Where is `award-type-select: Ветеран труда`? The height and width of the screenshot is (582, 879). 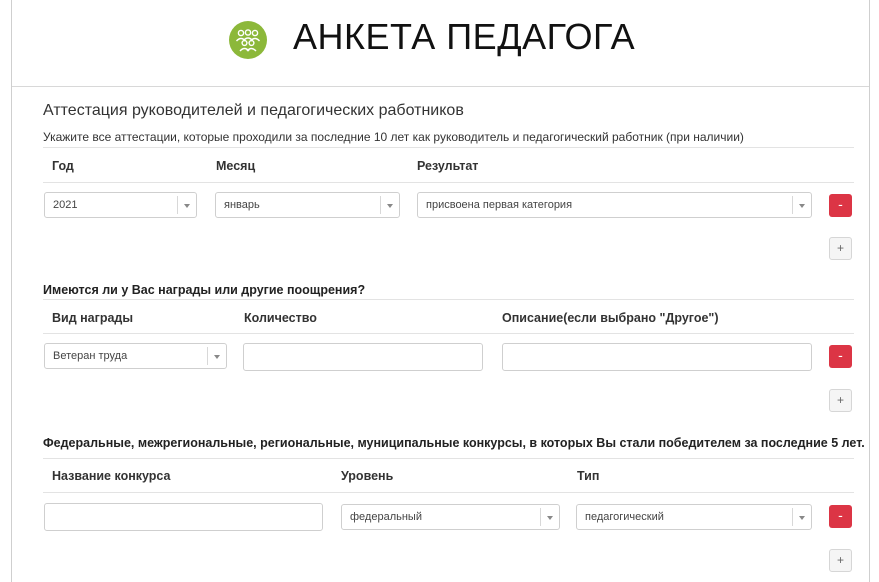
award-type-select: Ветеран труда is located at coordinates (135, 356).